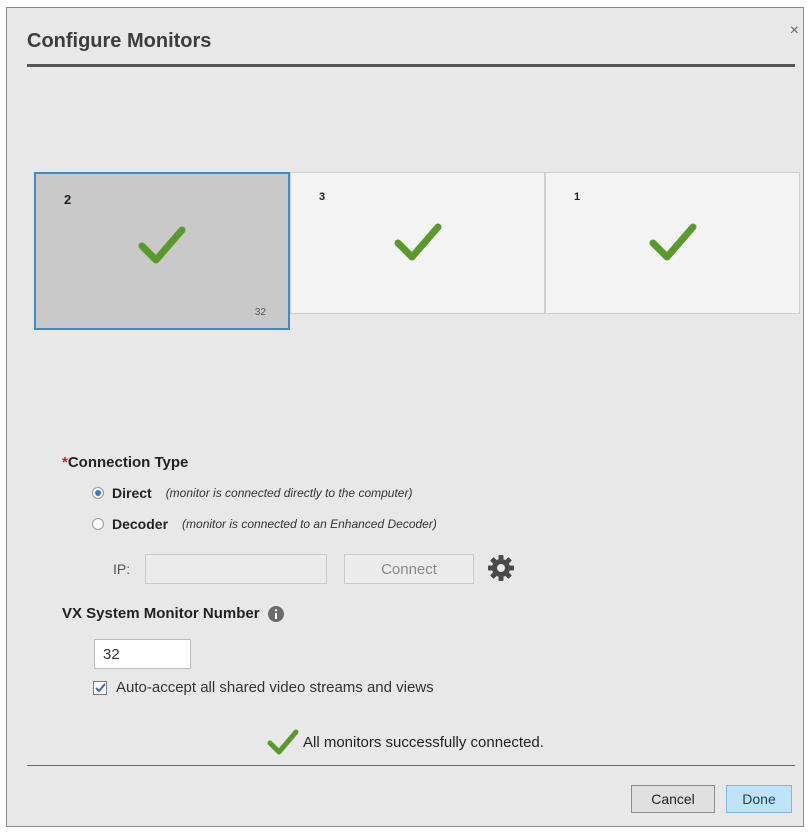  I want to click on checkmark-icon, so click(100, 687).